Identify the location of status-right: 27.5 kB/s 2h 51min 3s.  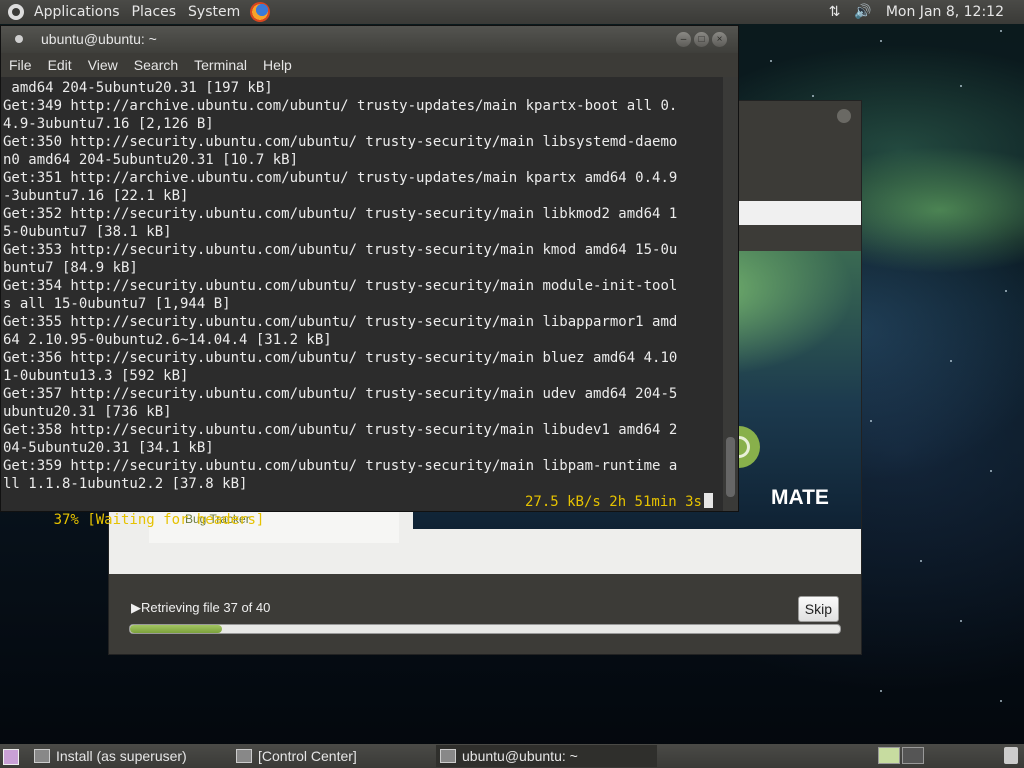
(613, 502).